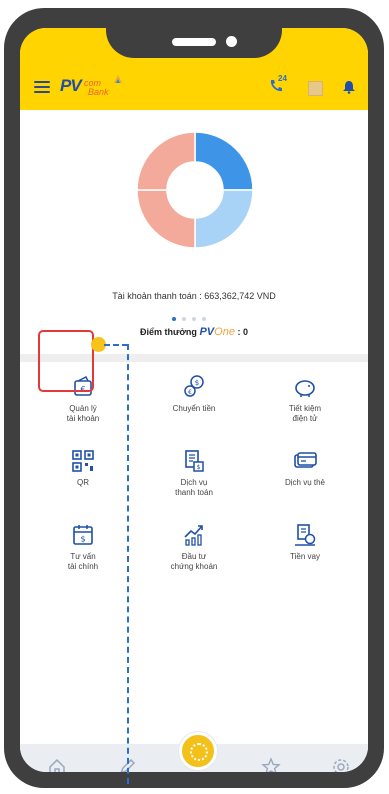 Image resolution: width=389 pixels, height=794 pixels. I want to click on service-money-transfer: $ € Chuyển tiền, so click(194, 394).